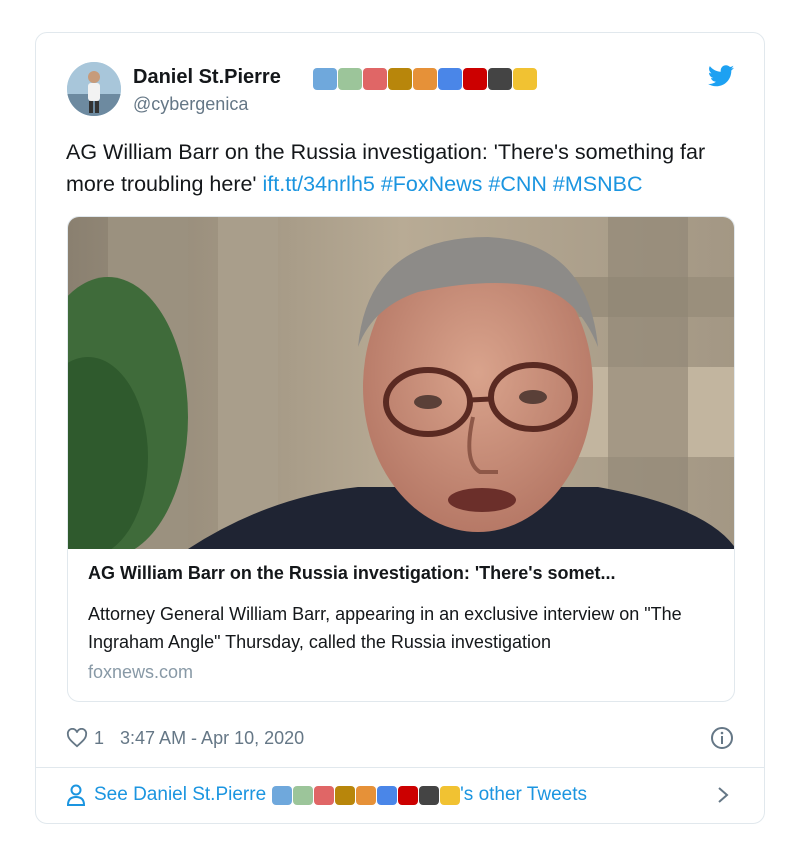  Describe the element at coordinates (721, 76) in the screenshot. I see `twitter-bird-icon` at that location.